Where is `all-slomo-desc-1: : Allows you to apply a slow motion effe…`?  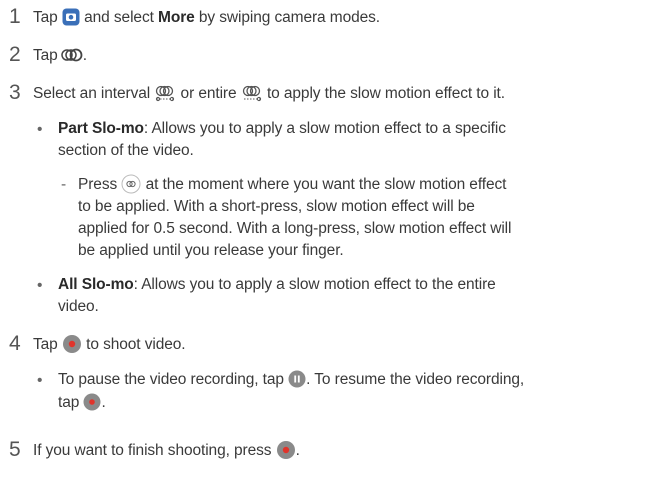 all-slomo-desc-1: : Allows you to apply a slow motion effe… is located at coordinates (314, 284).